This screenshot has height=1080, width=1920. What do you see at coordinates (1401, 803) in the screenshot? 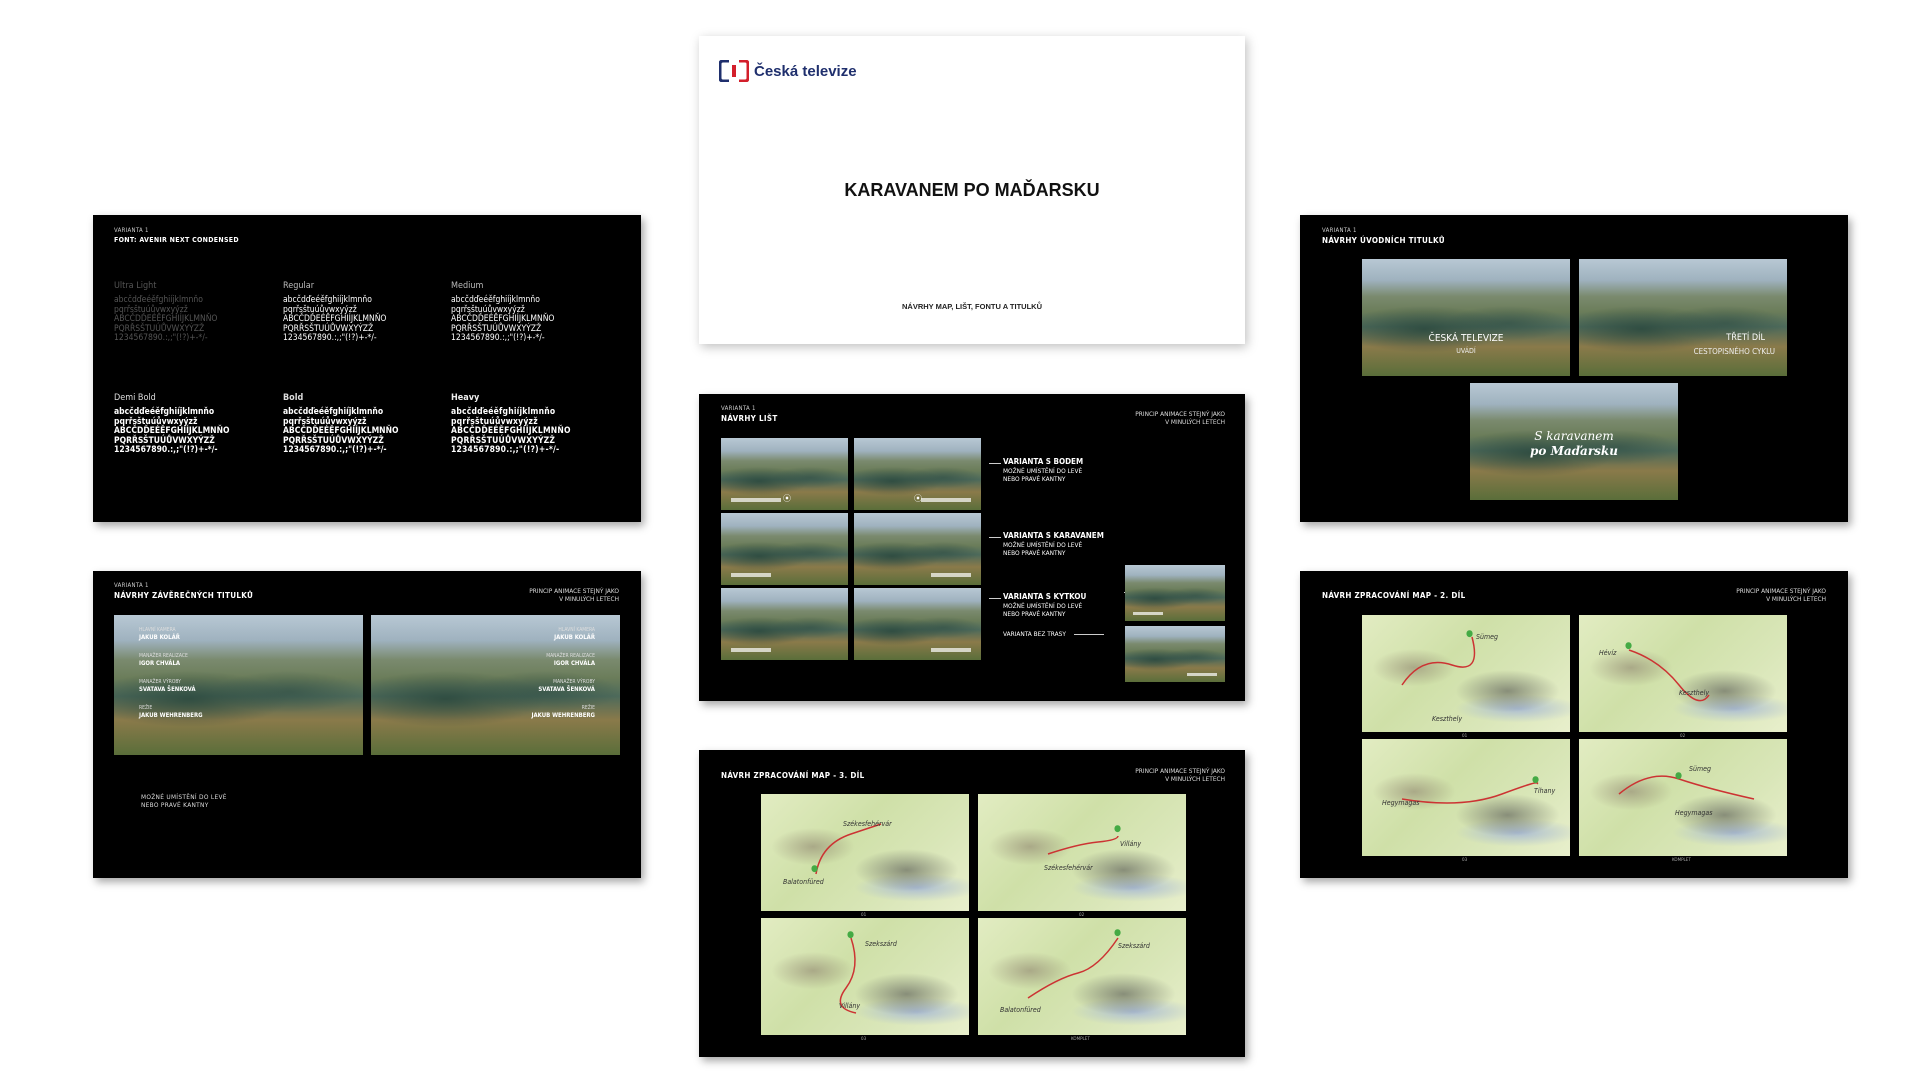
I see `map-place-label: Hegymagas` at bounding box center [1401, 803].